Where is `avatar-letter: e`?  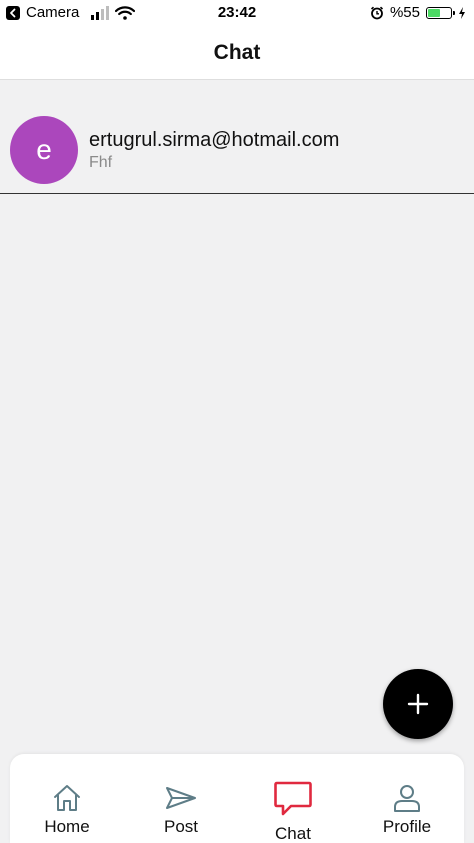 avatar-letter: e is located at coordinates (44, 149).